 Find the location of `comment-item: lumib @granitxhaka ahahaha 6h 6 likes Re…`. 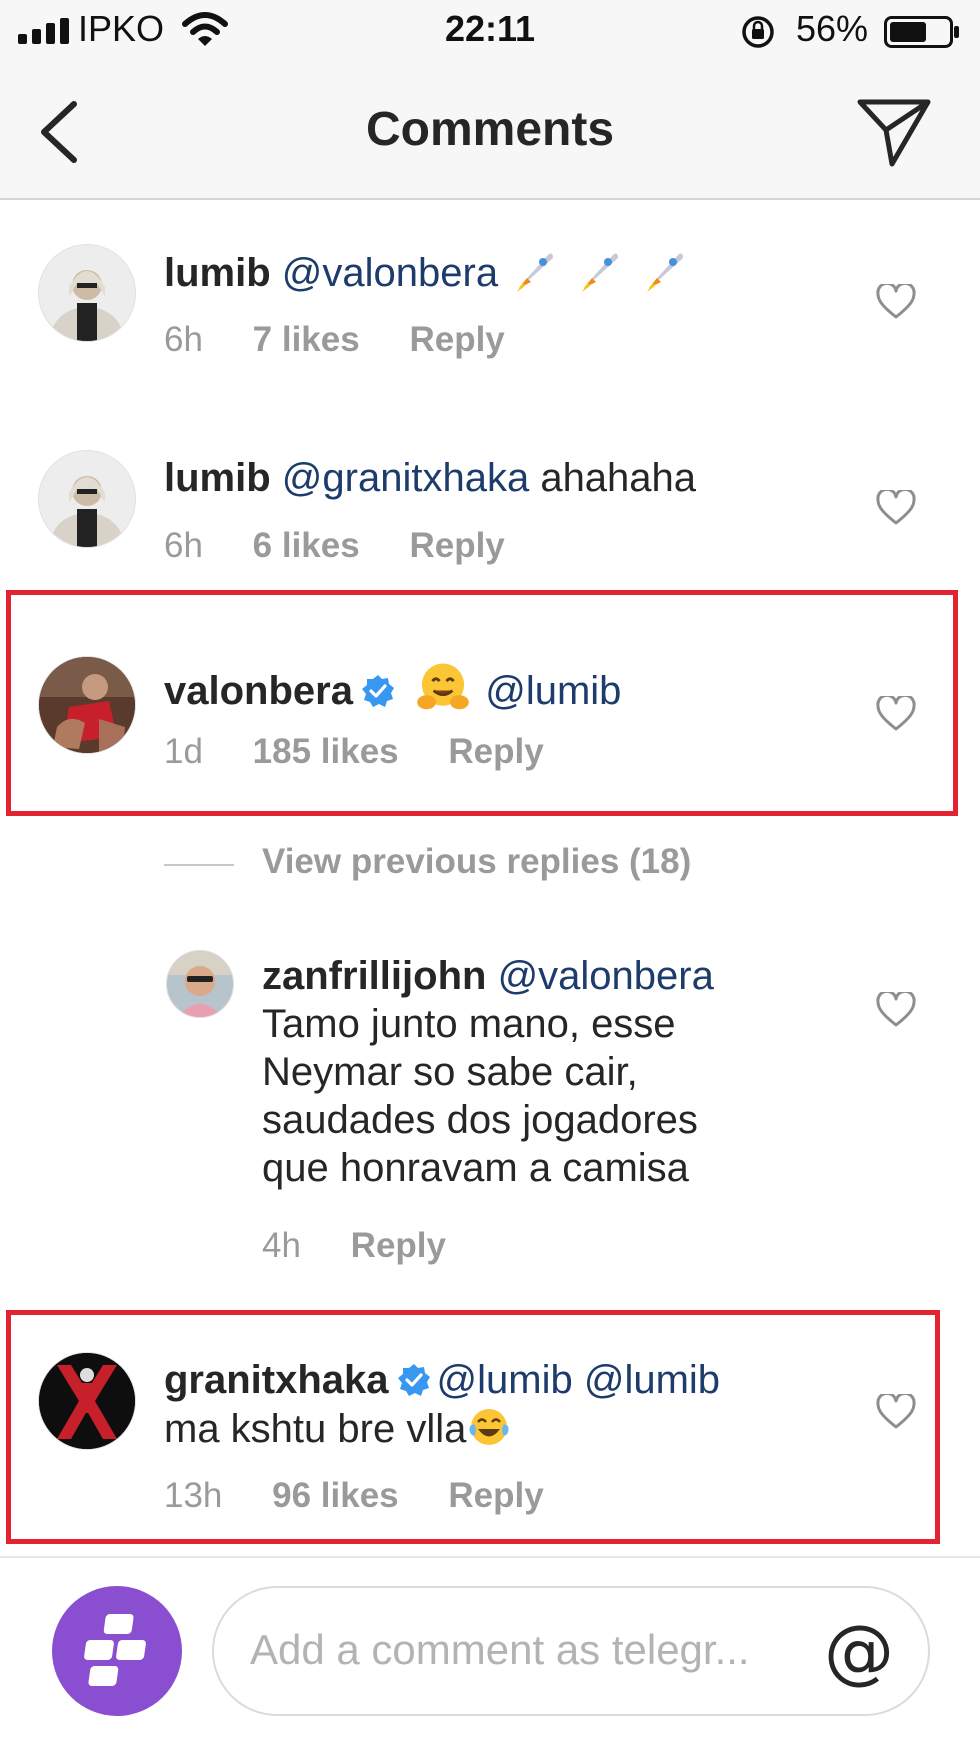

comment-item: lumib @granitxhaka ahahaha 6h 6 likes Re… is located at coordinates (490, 525).